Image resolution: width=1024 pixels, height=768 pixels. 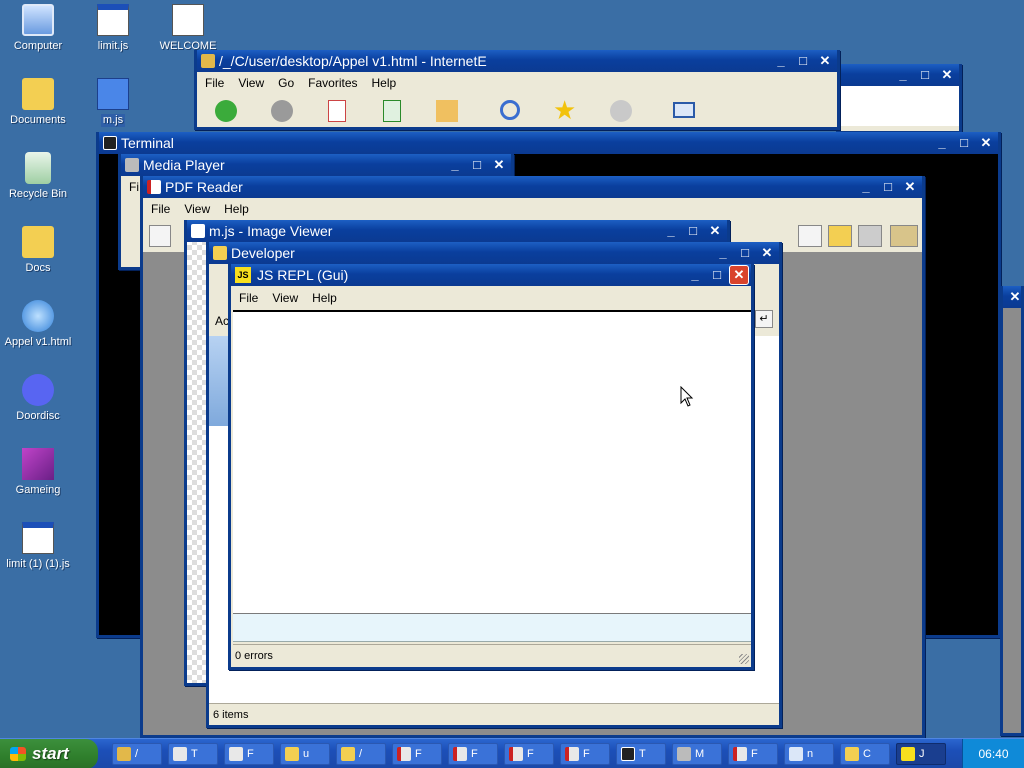 What do you see at coordinates (684, 110) in the screenshot?
I see `open-window-icon` at bounding box center [684, 110].